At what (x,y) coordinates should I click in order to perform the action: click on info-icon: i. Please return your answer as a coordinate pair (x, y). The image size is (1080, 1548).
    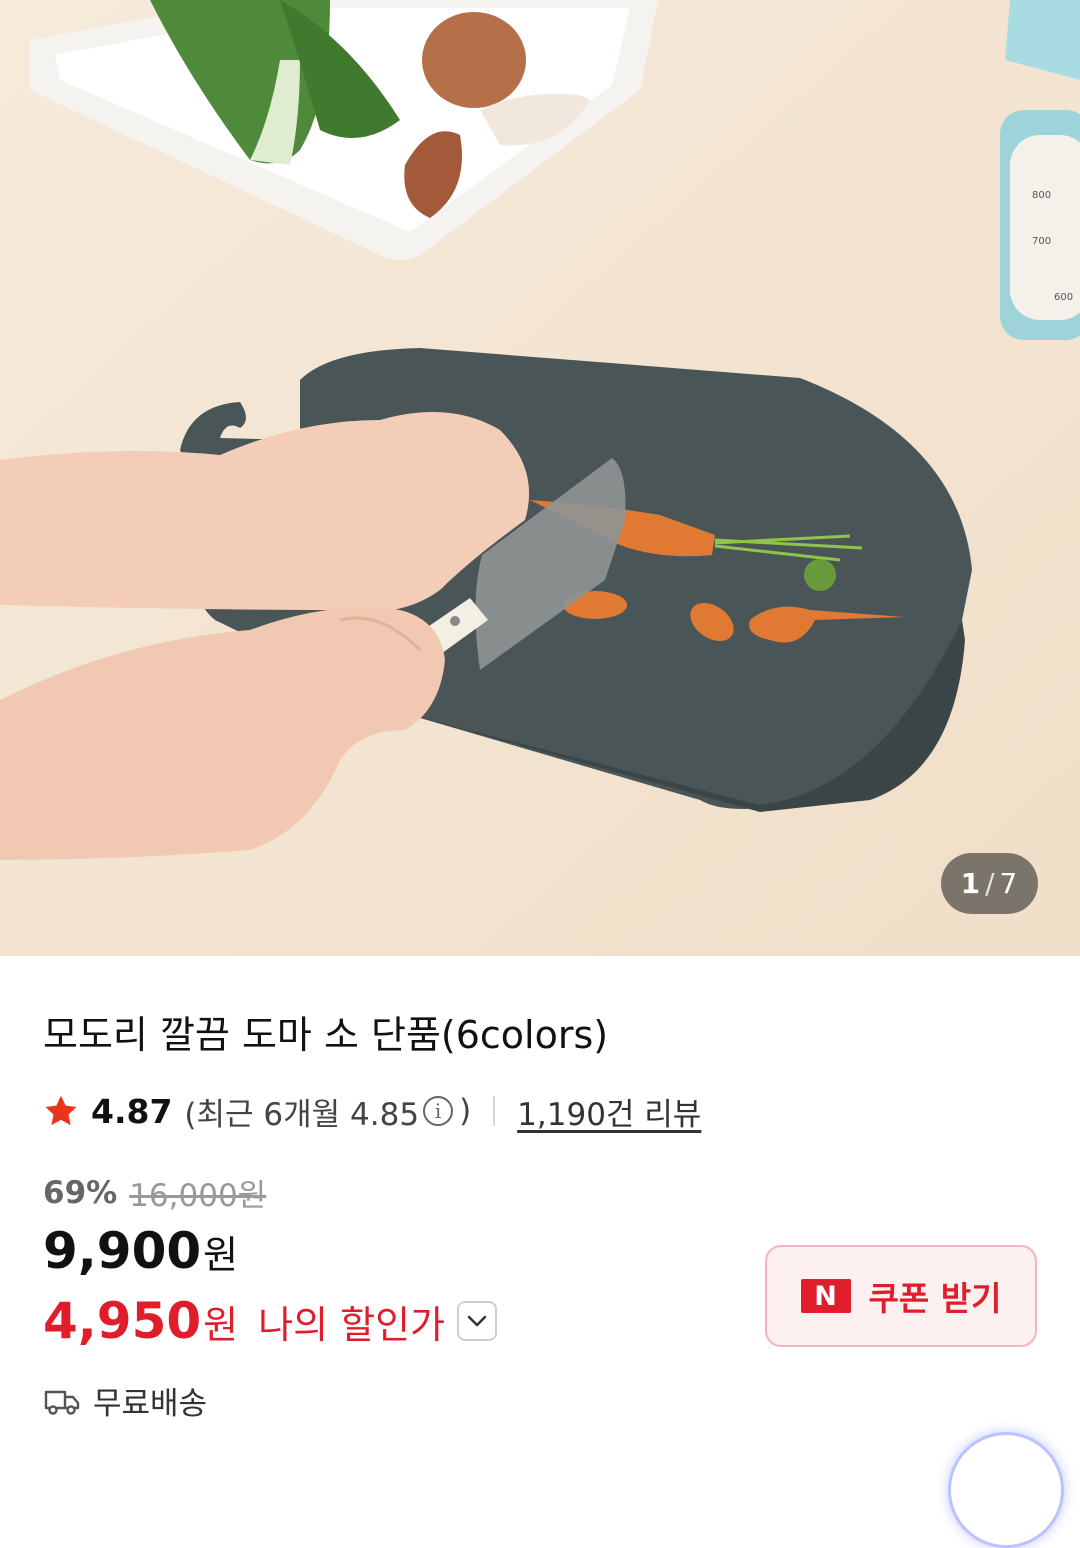
    Looking at the image, I should click on (438, 1111).